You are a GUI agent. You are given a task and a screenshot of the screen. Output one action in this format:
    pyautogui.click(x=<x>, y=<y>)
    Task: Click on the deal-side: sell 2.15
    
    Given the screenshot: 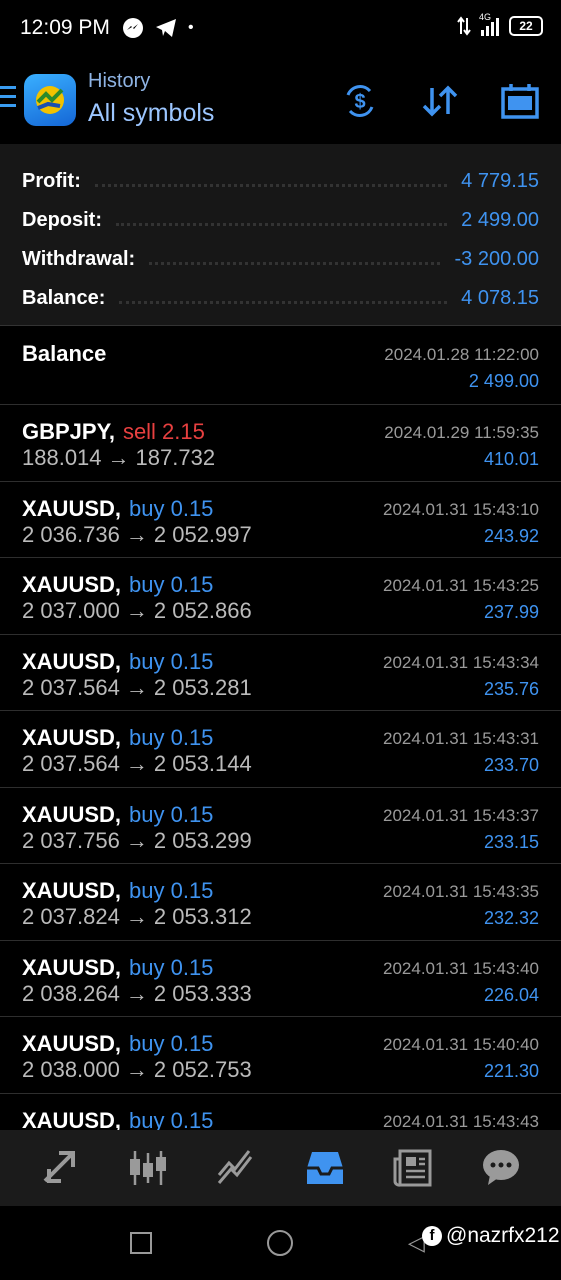 What is the action you would take?
    pyautogui.click(x=163, y=431)
    